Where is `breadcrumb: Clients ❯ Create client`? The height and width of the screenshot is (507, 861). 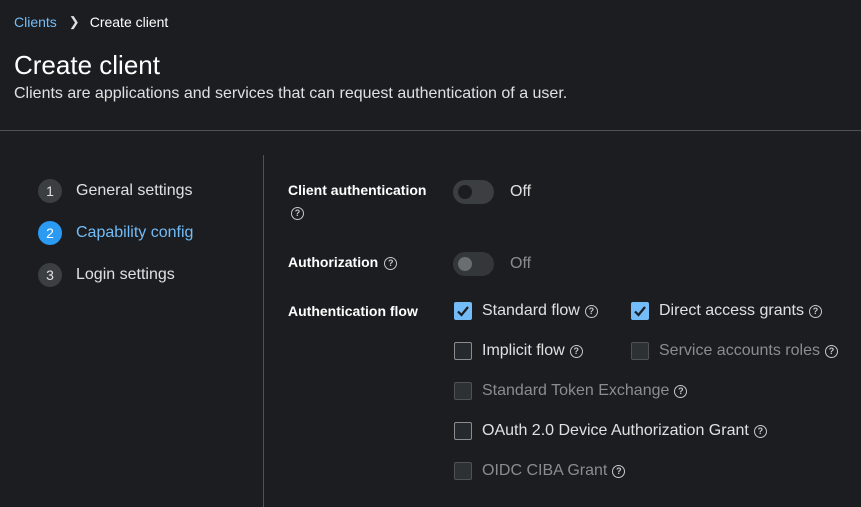 breadcrumb: Clients ❯ Create client is located at coordinates (91, 22).